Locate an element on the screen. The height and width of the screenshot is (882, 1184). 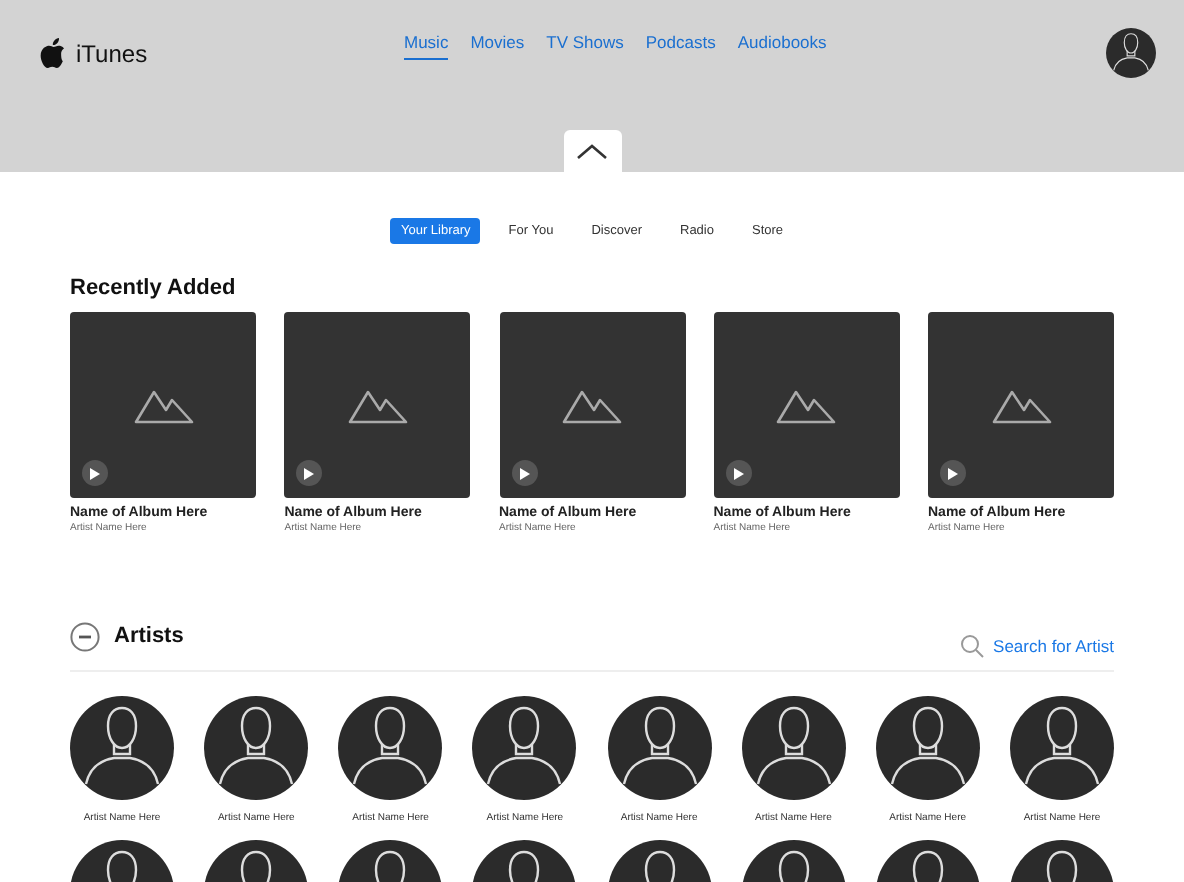
collapse-button is located at coordinates (592, 151).